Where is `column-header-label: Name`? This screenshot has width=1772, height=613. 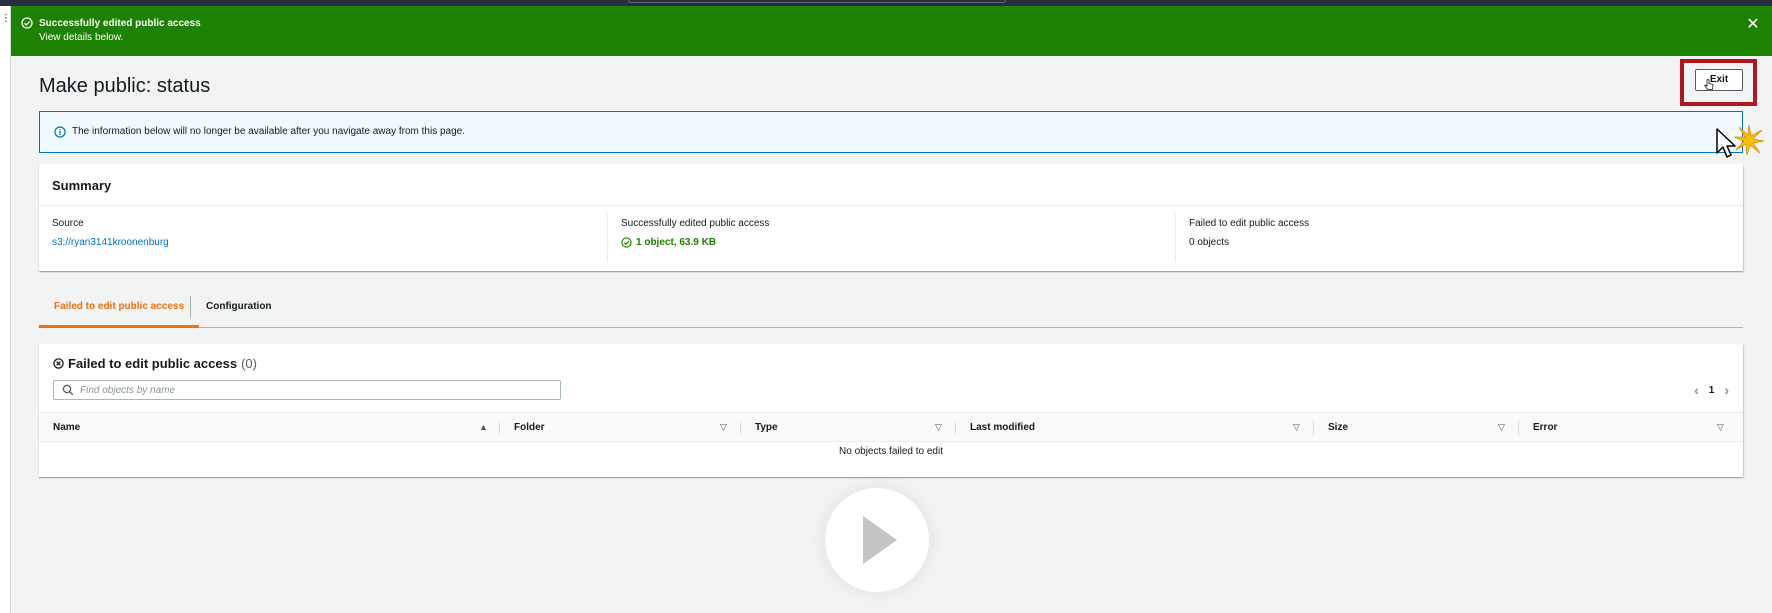
column-header-label: Name is located at coordinates (67, 427).